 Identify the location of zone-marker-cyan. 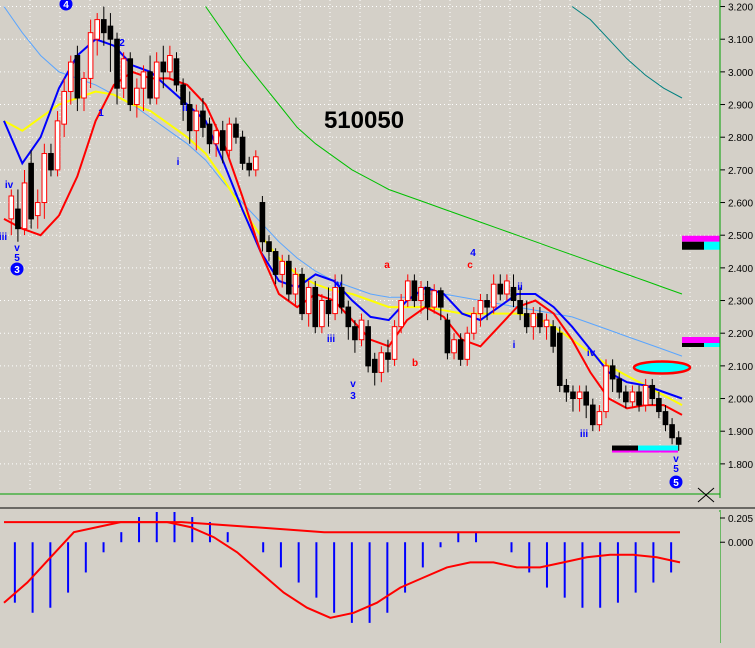
(712, 245).